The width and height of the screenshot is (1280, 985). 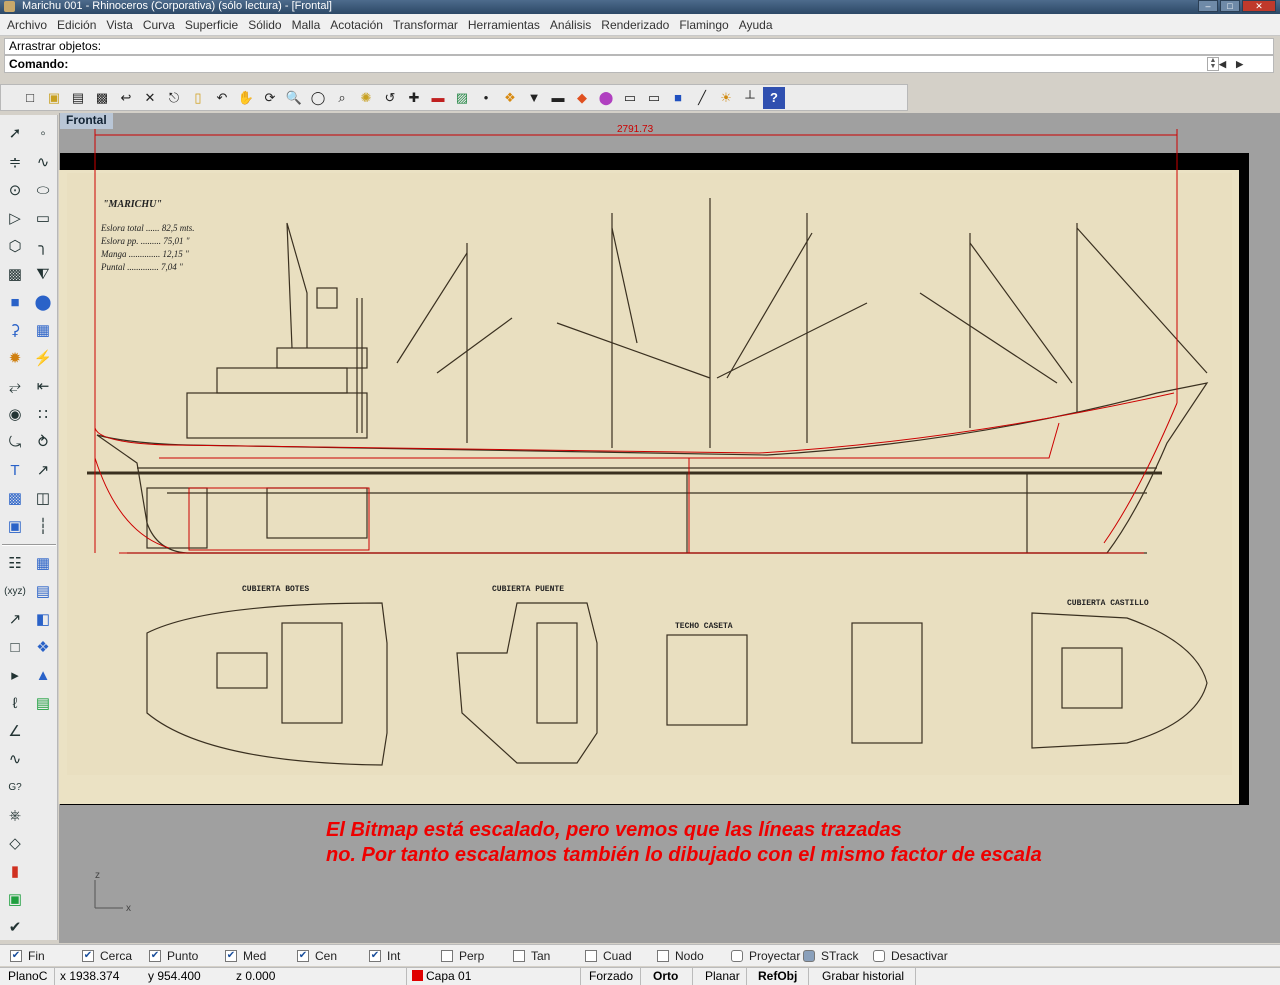 I want to click on curve-deviation-icon: ∿, so click(x=15, y=759).